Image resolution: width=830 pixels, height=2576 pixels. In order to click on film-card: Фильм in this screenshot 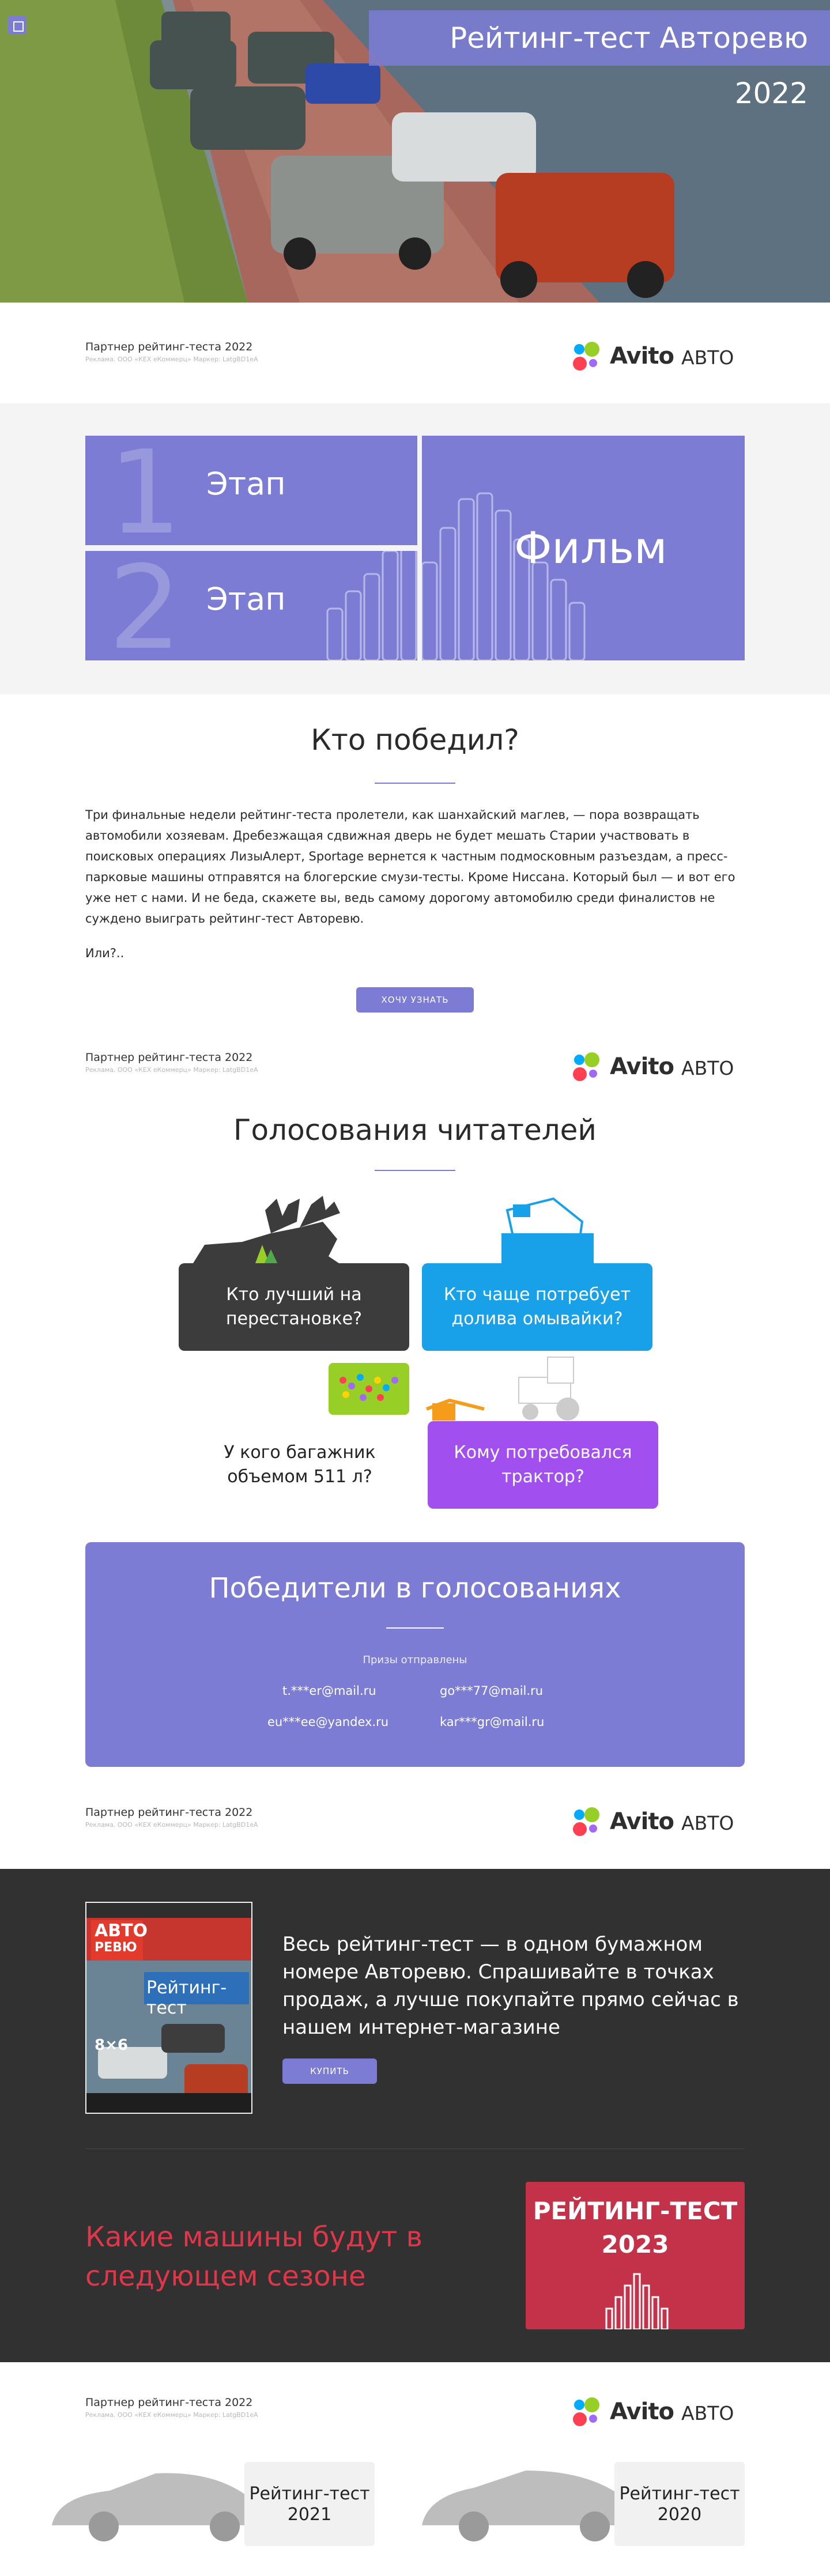, I will do `click(583, 548)`.